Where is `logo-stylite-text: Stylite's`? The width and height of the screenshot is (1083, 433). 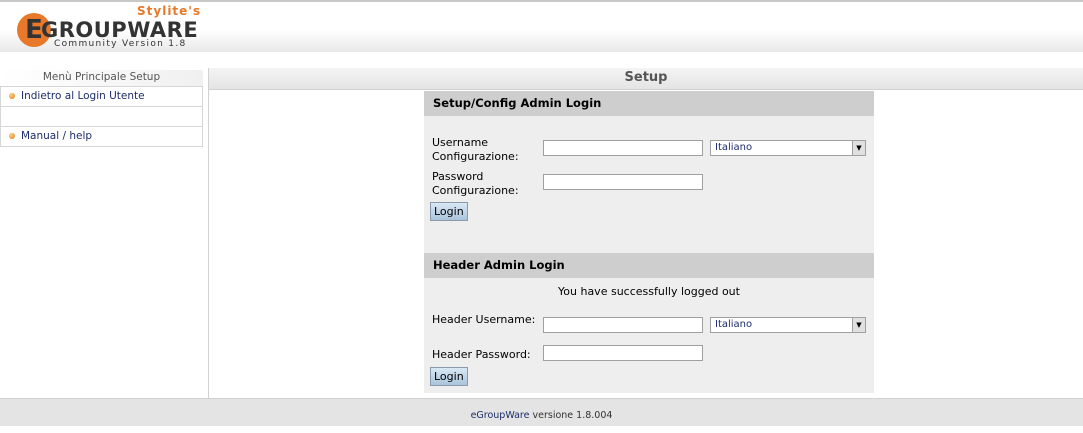
logo-stylite-text: Stylite's is located at coordinates (169, 11).